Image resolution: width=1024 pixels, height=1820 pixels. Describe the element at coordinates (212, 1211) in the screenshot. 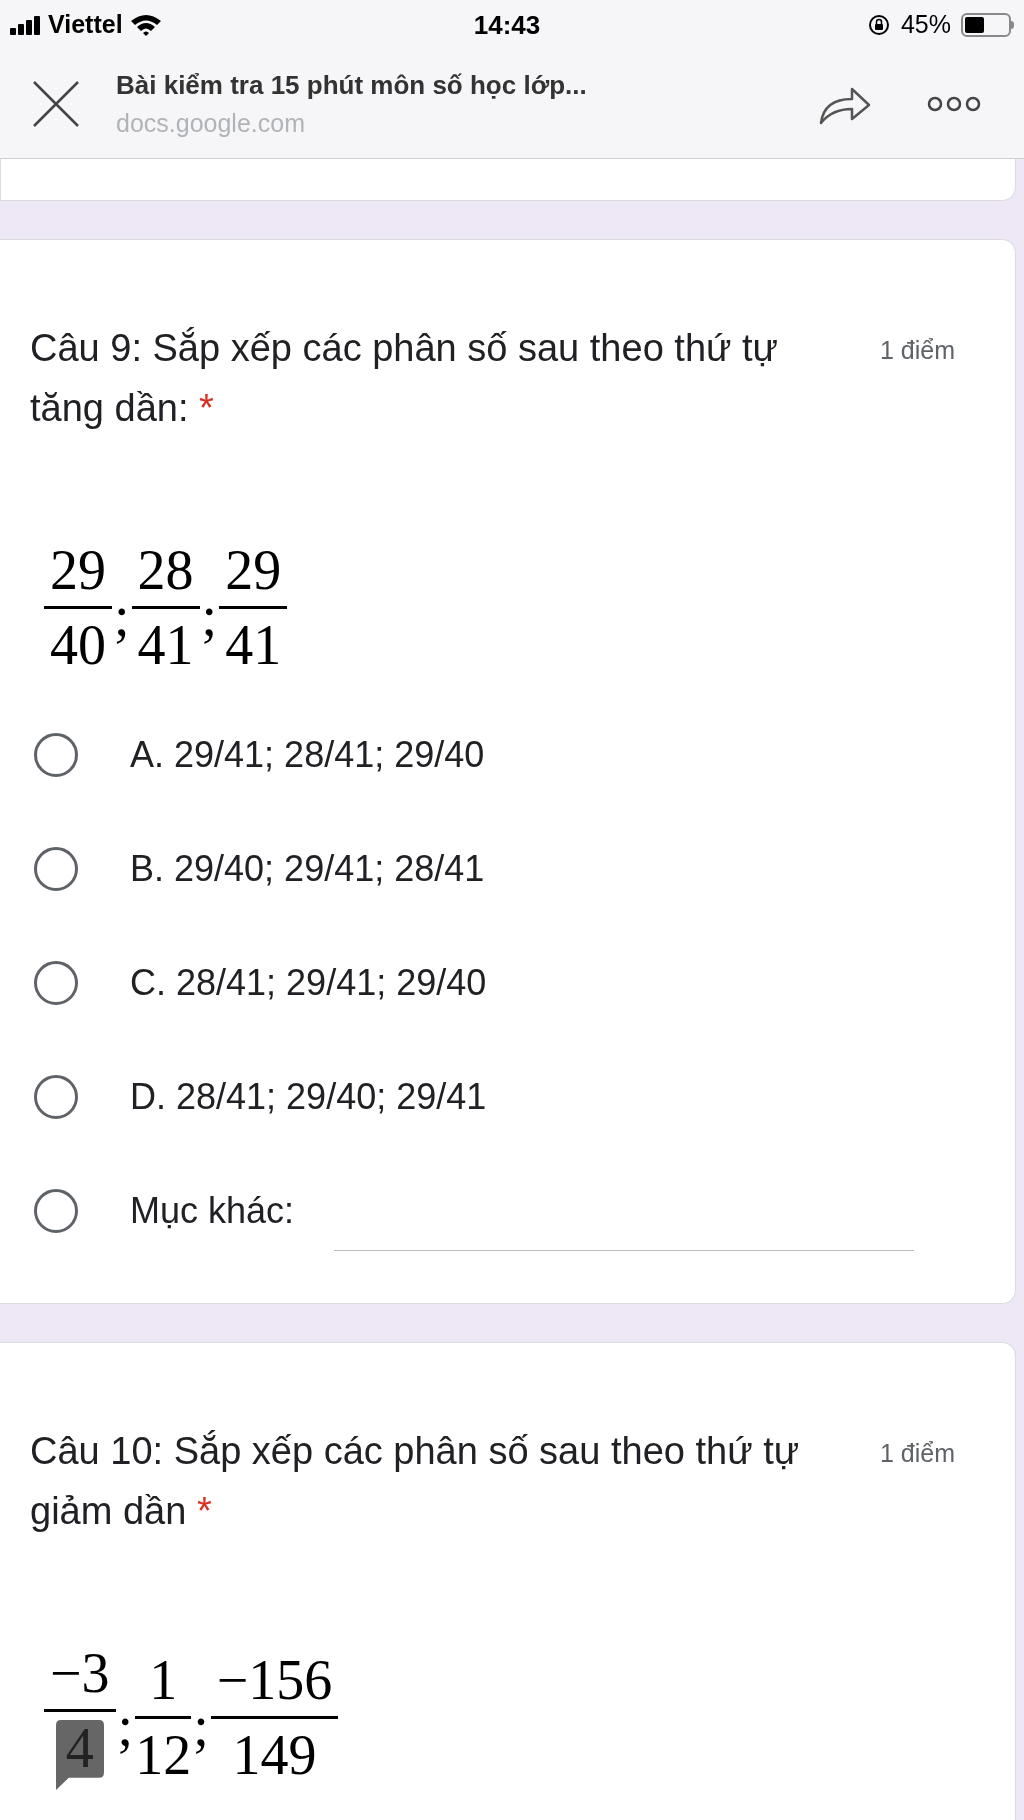

I see `option-label: Mục khác:` at that location.